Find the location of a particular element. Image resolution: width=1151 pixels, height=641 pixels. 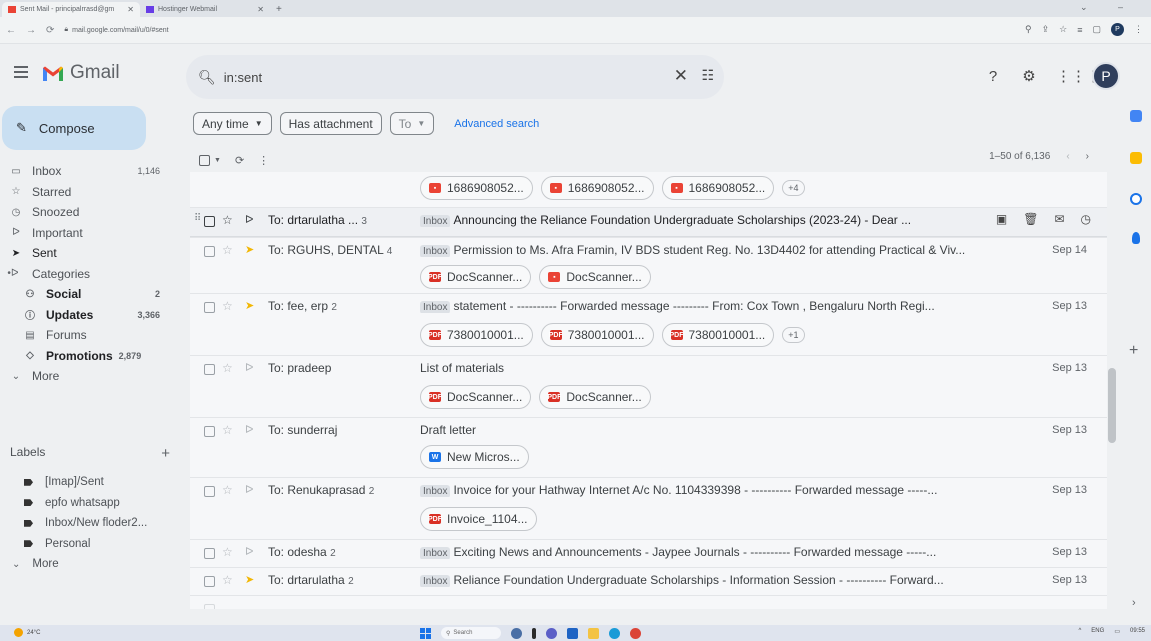

more-options-icon: ⋮ is located at coordinates (263, 160).